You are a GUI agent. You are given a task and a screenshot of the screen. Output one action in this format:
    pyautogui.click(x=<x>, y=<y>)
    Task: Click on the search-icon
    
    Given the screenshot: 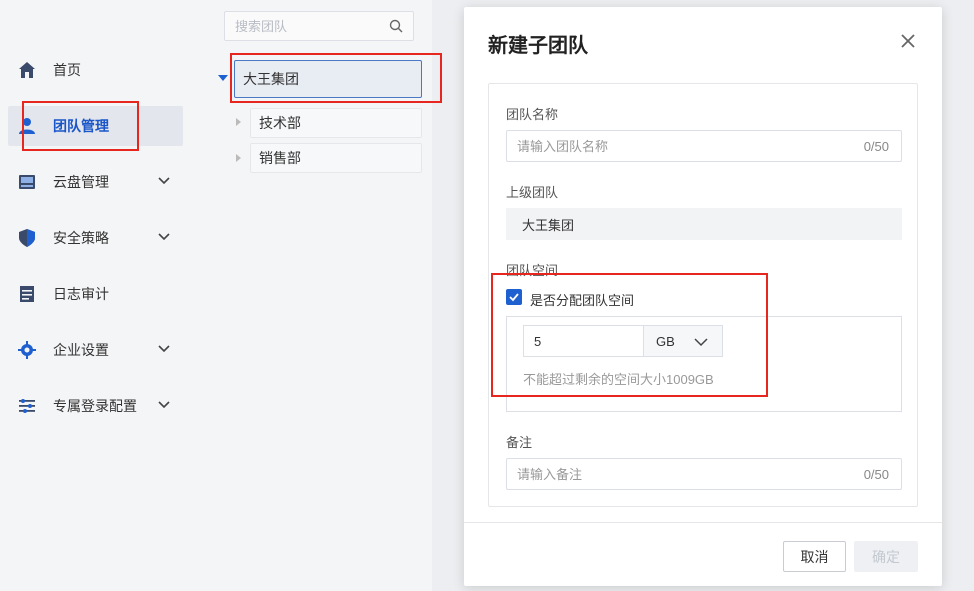 What is the action you would take?
    pyautogui.click(x=396, y=26)
    